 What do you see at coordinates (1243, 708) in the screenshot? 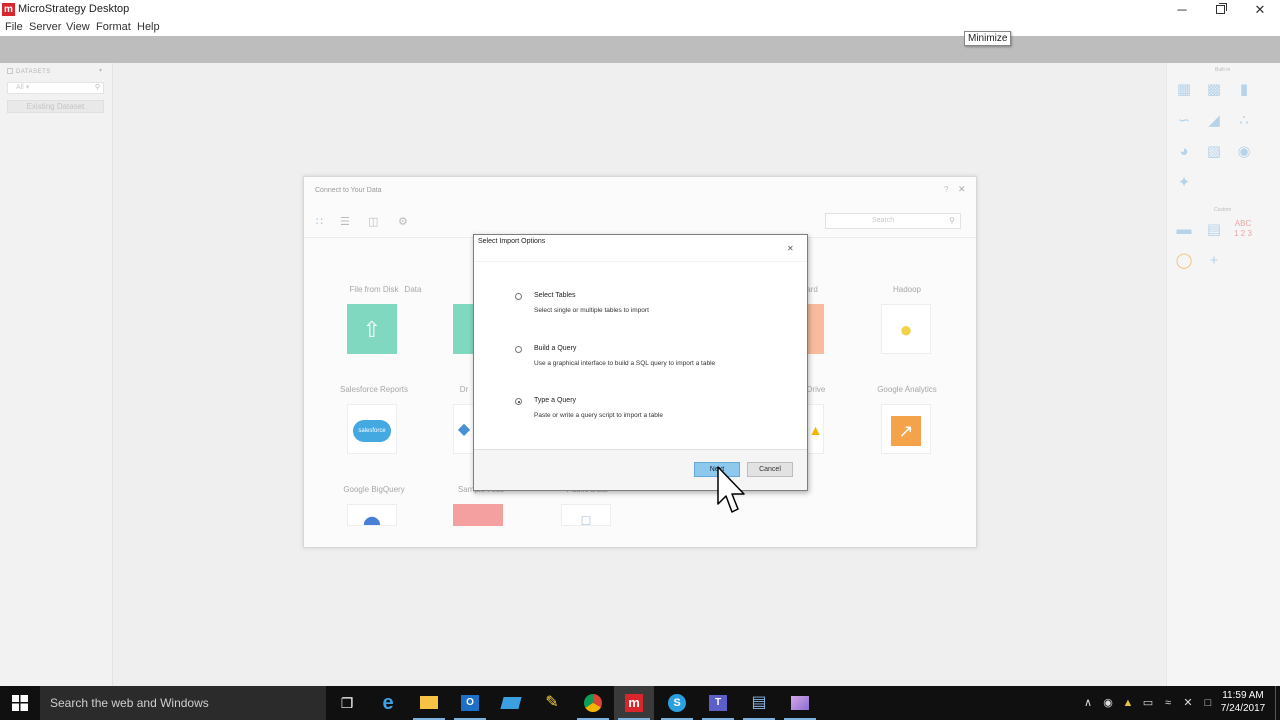
I see `clock-date: 7/24/2017` at bounding box center [1243, 708].